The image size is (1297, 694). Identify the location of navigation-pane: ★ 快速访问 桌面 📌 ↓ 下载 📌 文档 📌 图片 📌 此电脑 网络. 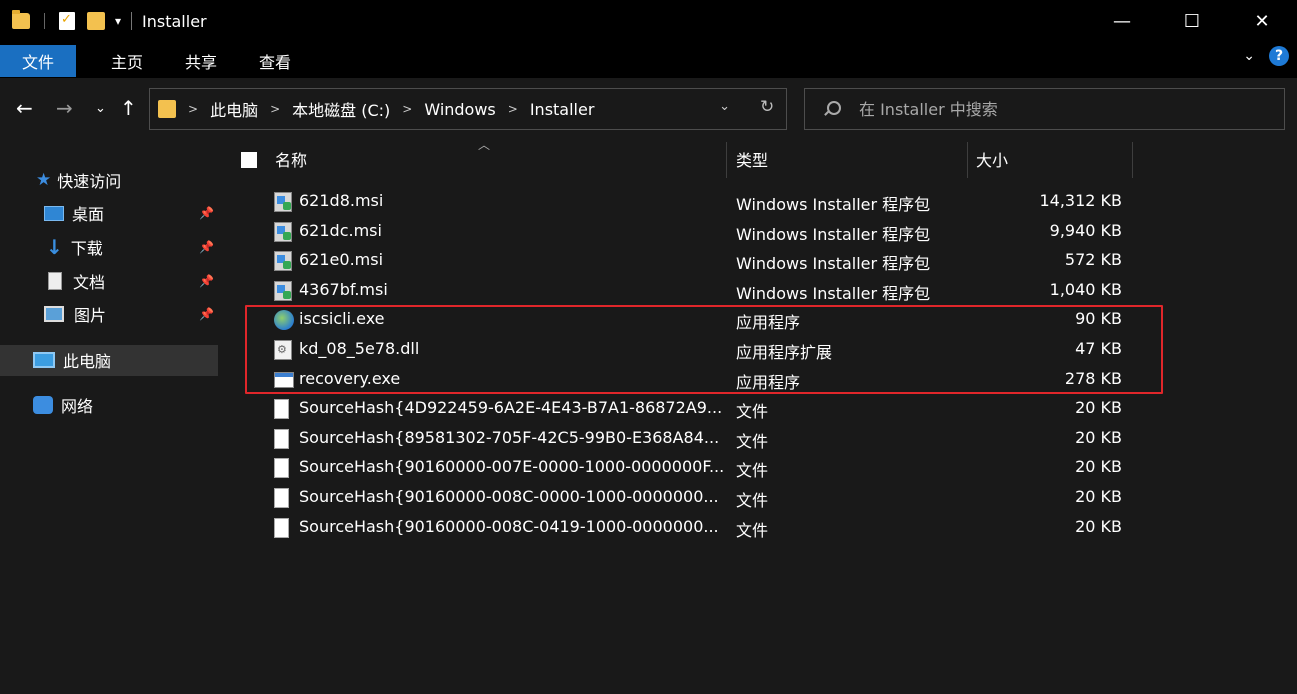
(110, 417).